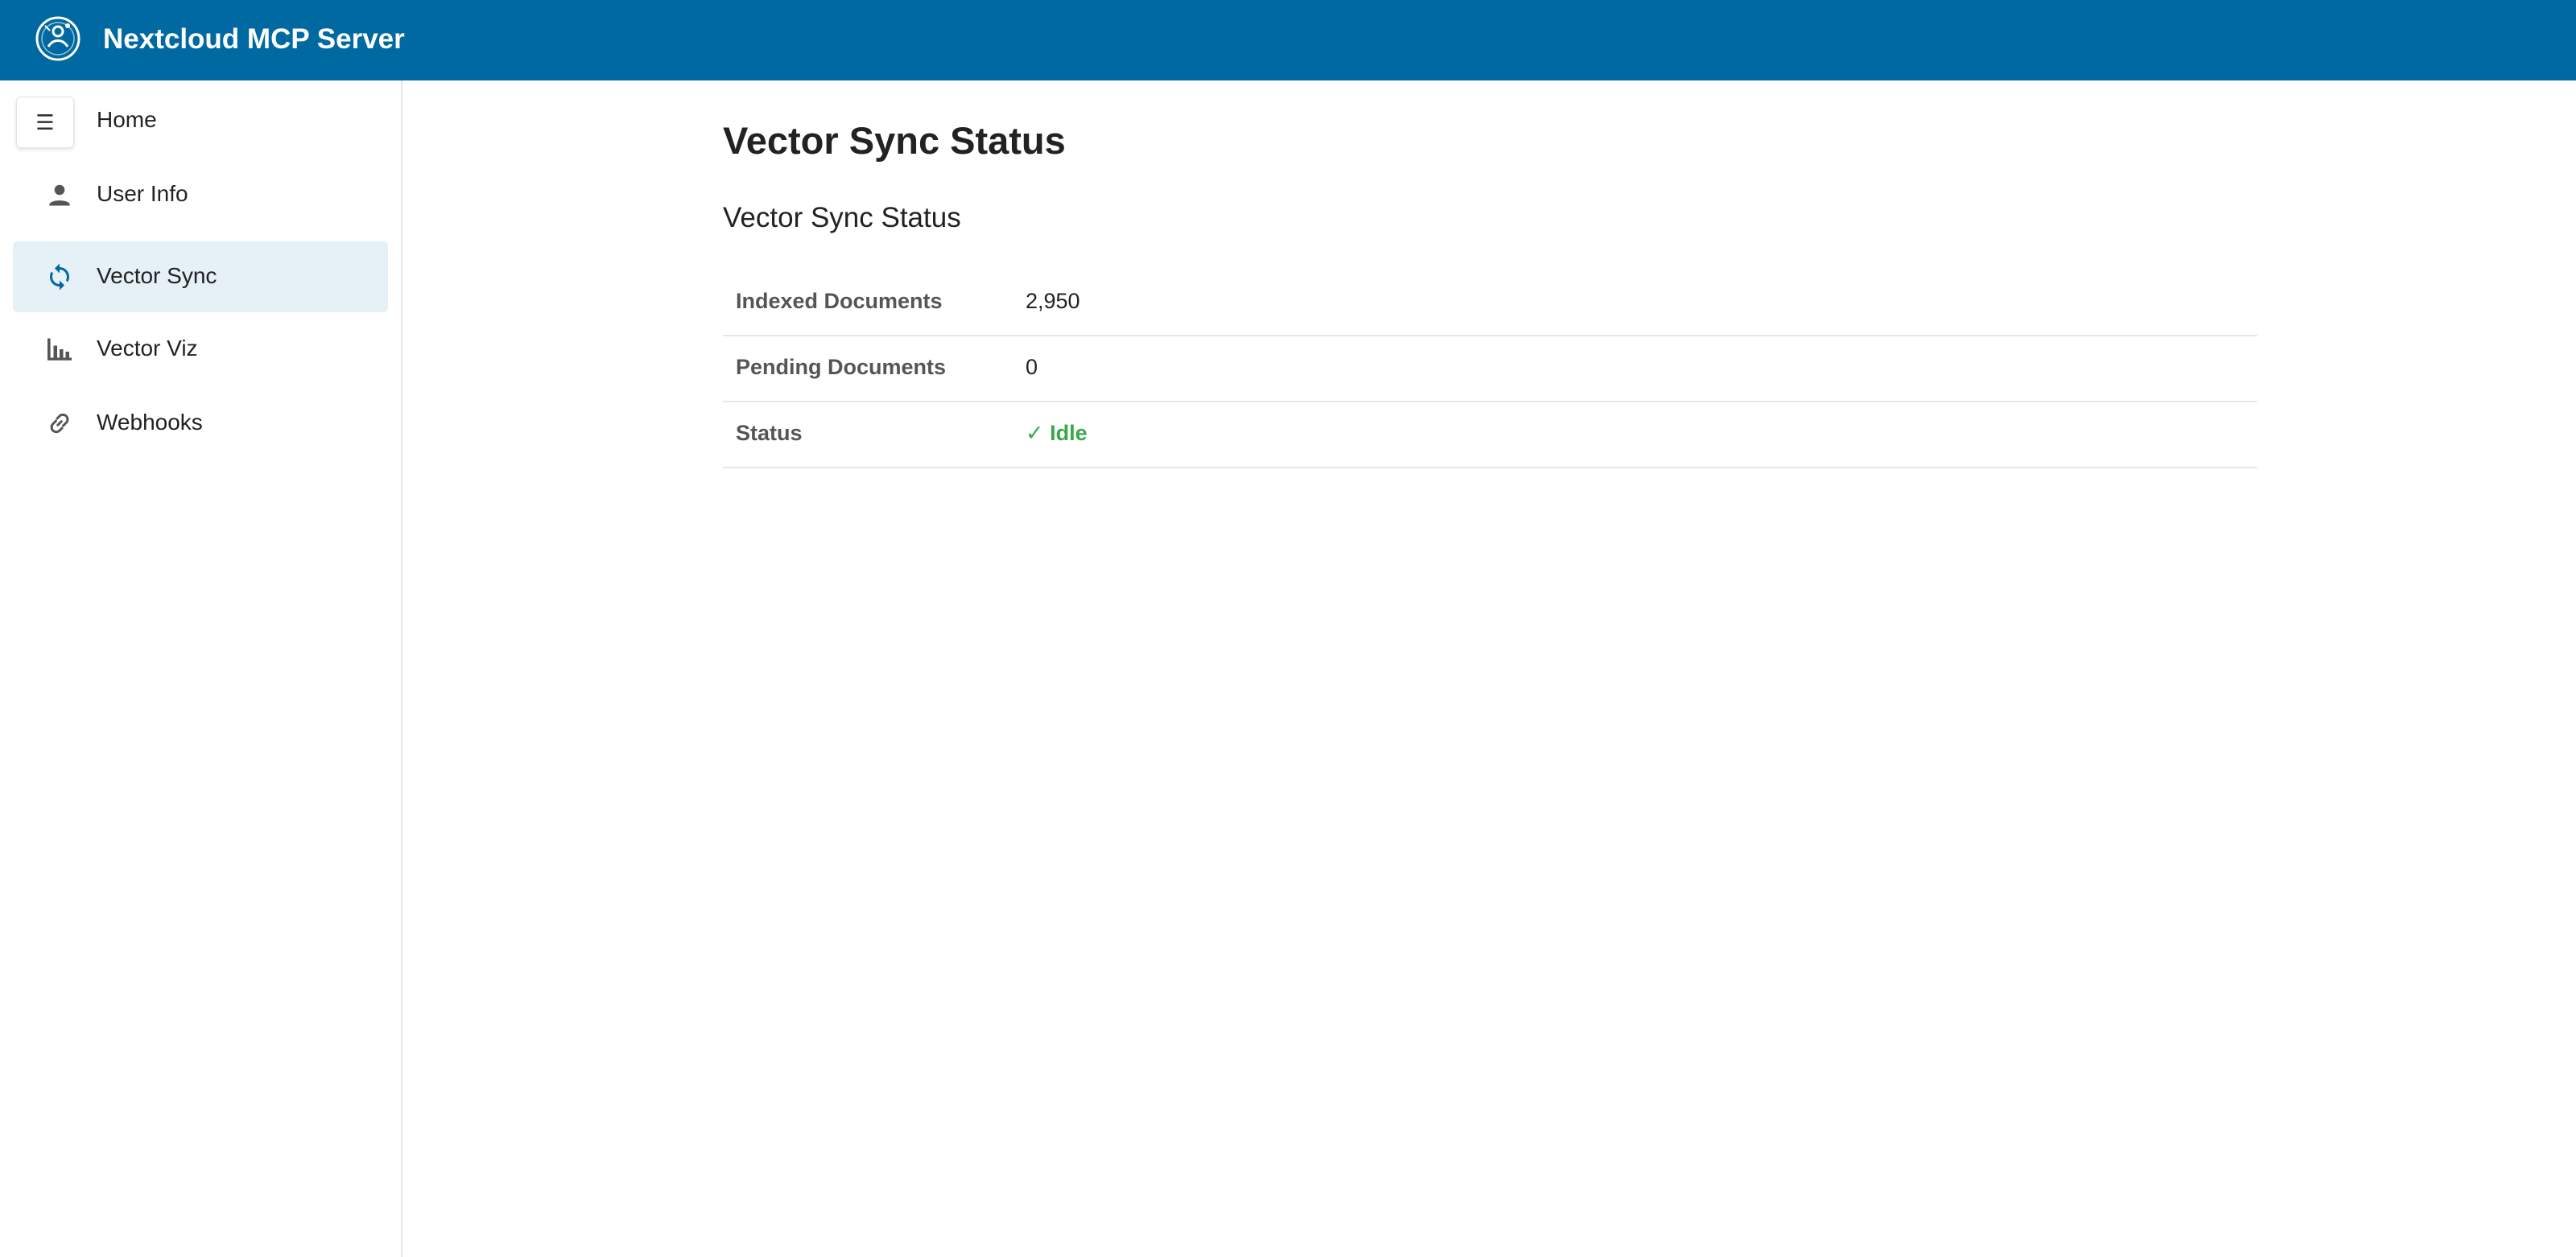 This screenshot has width=2576, height=1257. Describe the element at coordinates (200, 349) in the screenshot. I see `sidebar-item-vector-viz: Vector Viz` at that location.